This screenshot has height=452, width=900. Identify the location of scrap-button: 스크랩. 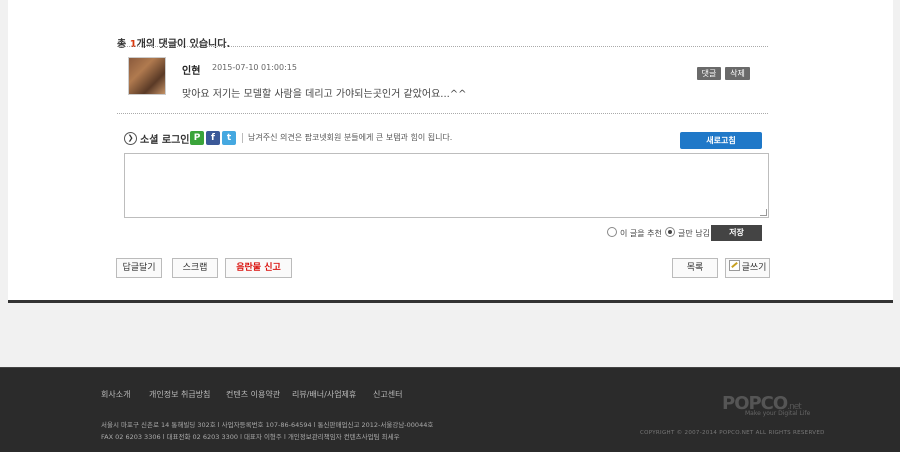
(195, 268).